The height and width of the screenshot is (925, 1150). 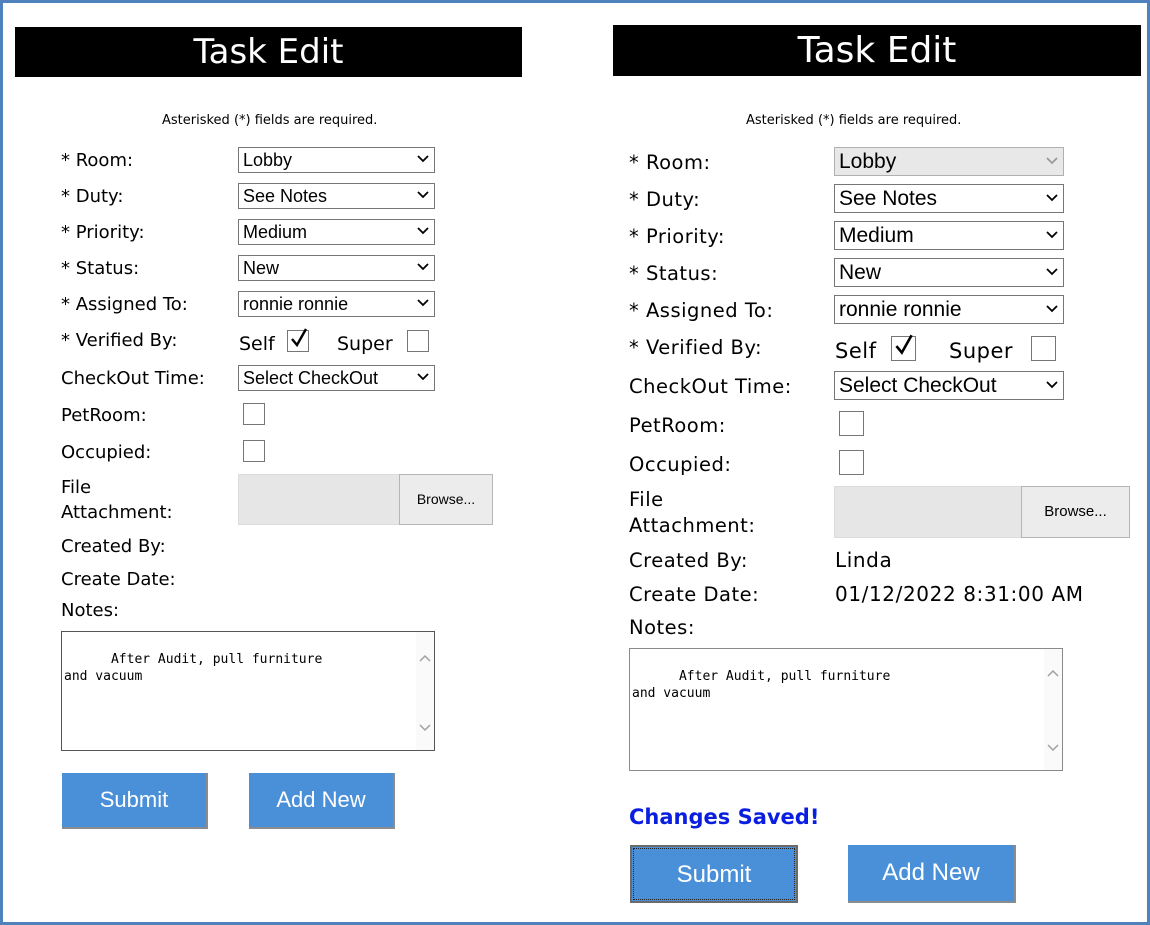 I want to click on created-by-value: Linda, so click(x=864, y=560).